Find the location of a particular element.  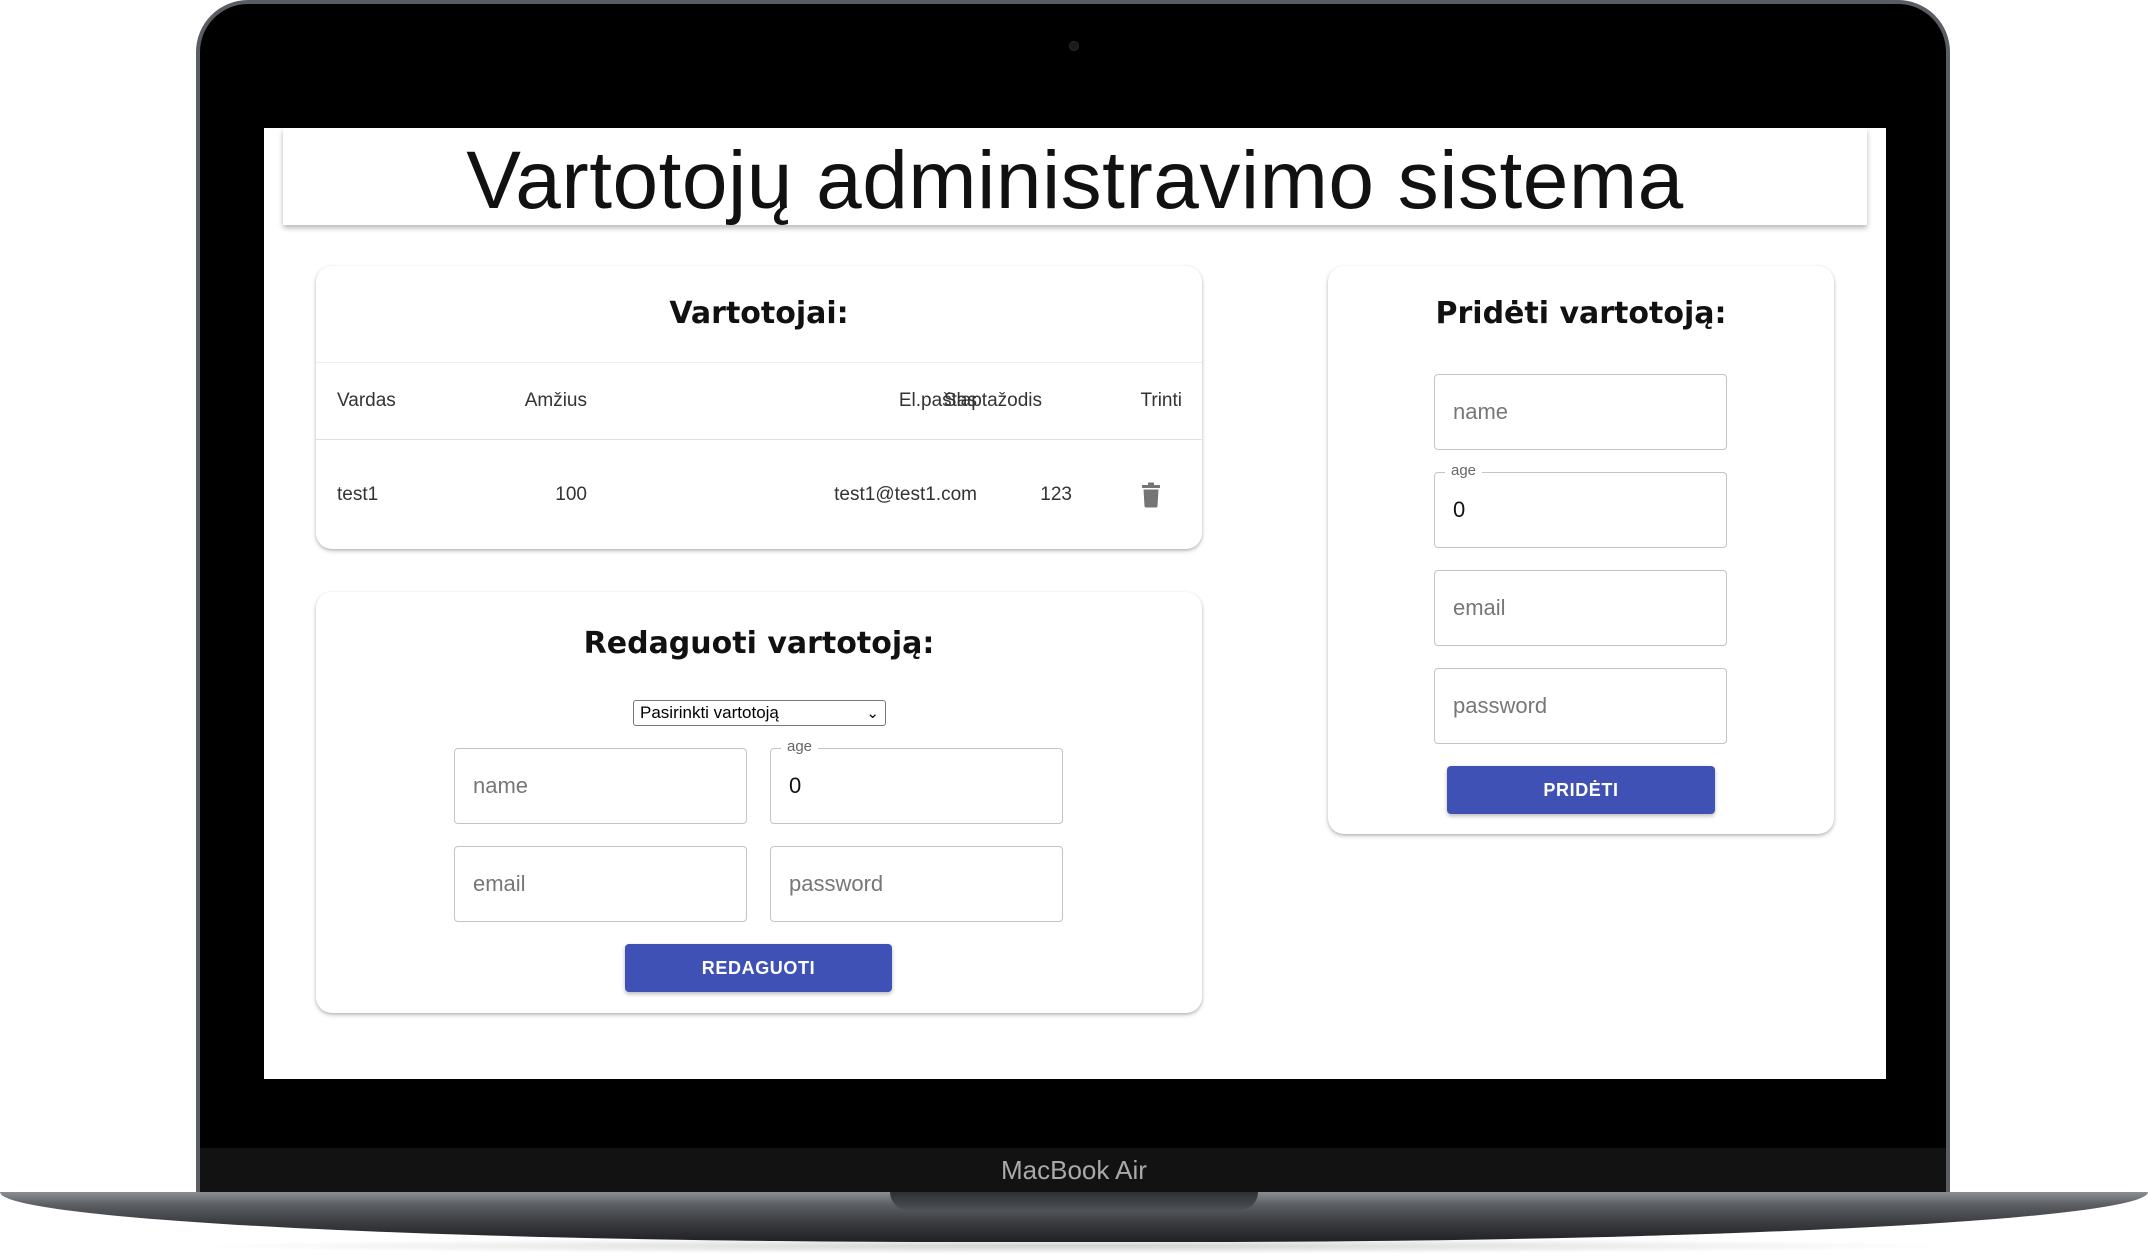

table-row: test1 100 test1@test1.com 123 is located at coordinates (759, 495).